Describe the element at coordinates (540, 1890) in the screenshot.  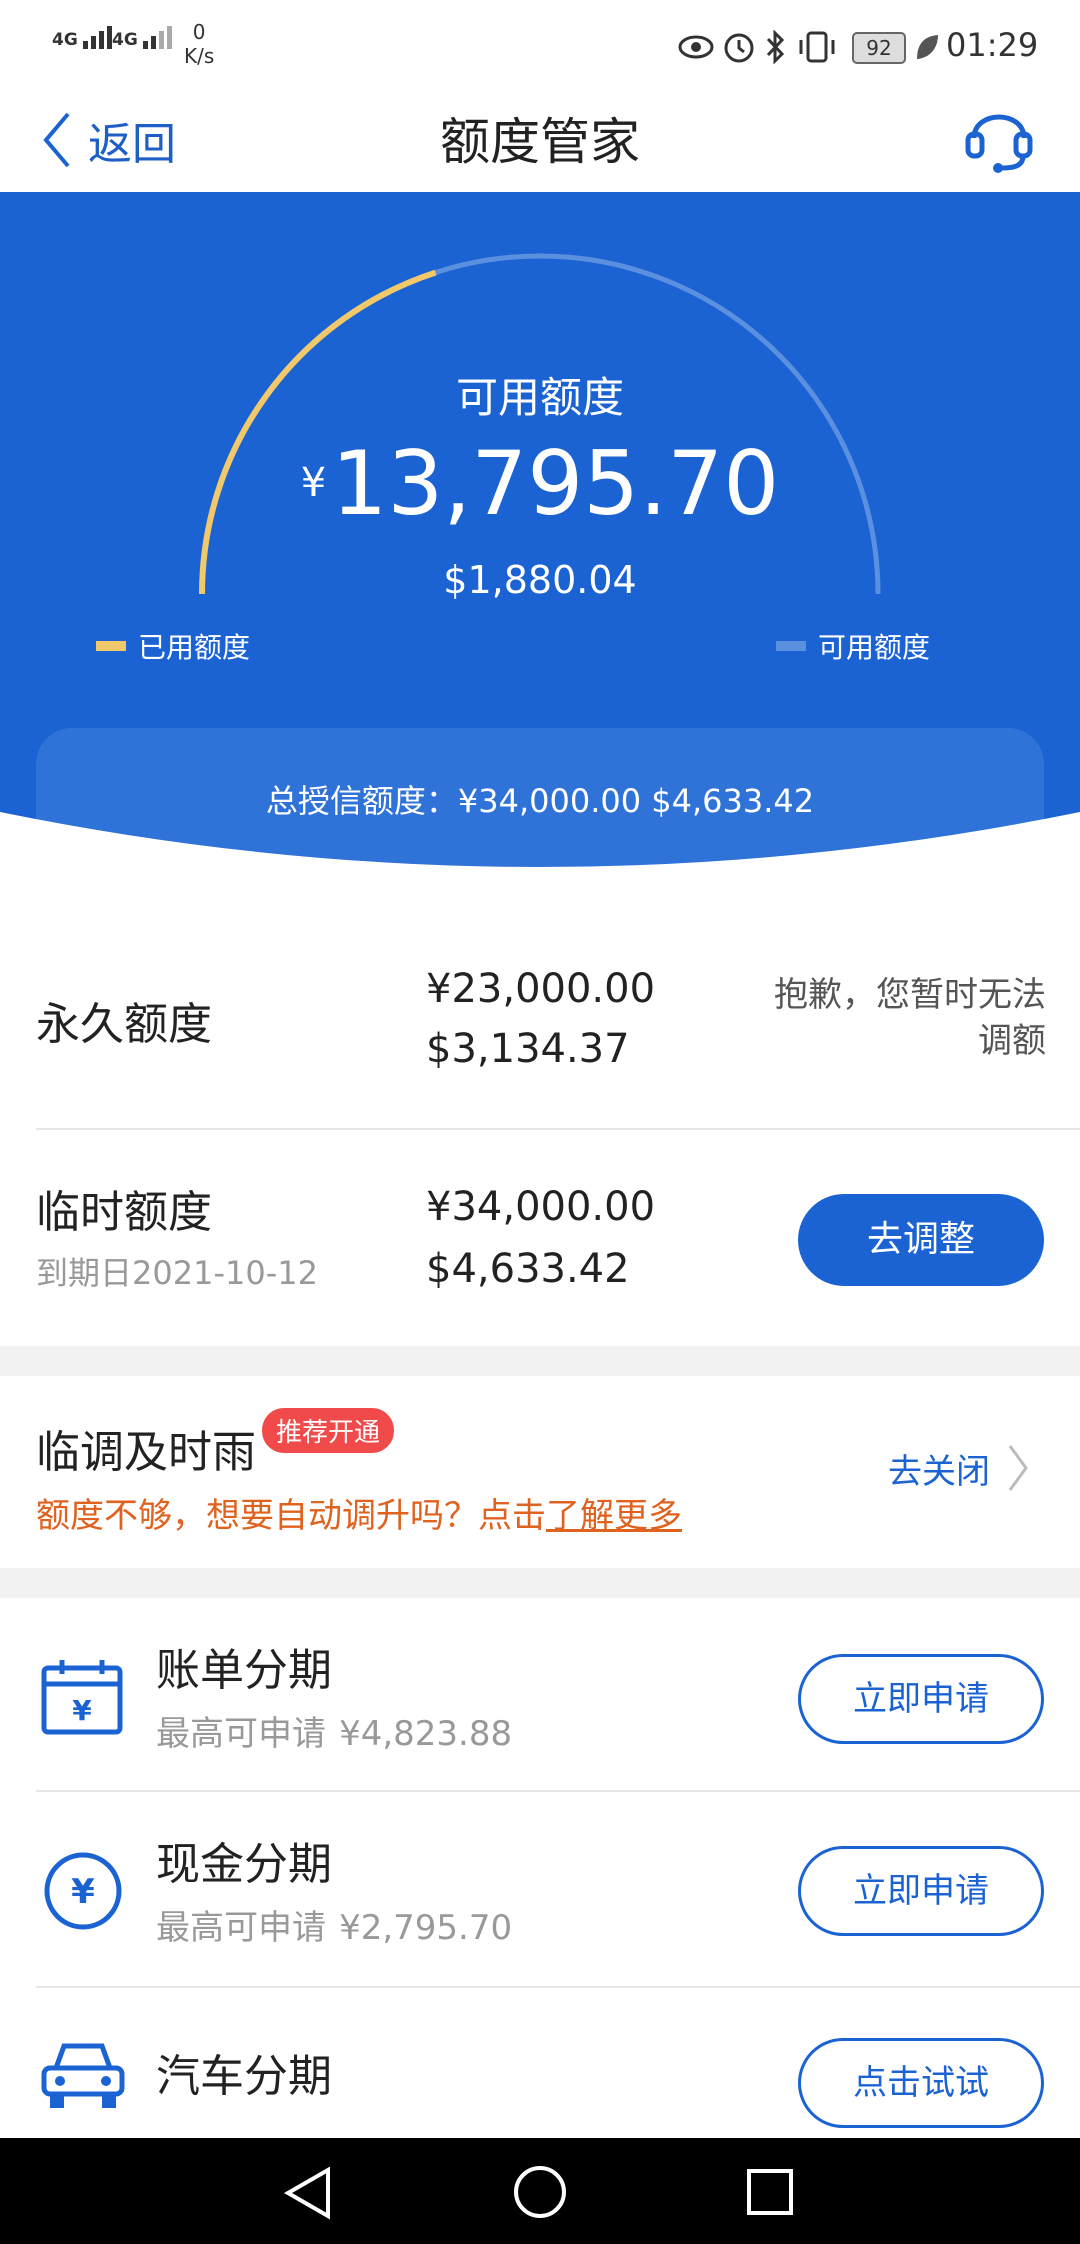
I see `installment-item-cash: ¥ 现金分期 最高可申请 ¥2,795.70 立即申请` at that location.